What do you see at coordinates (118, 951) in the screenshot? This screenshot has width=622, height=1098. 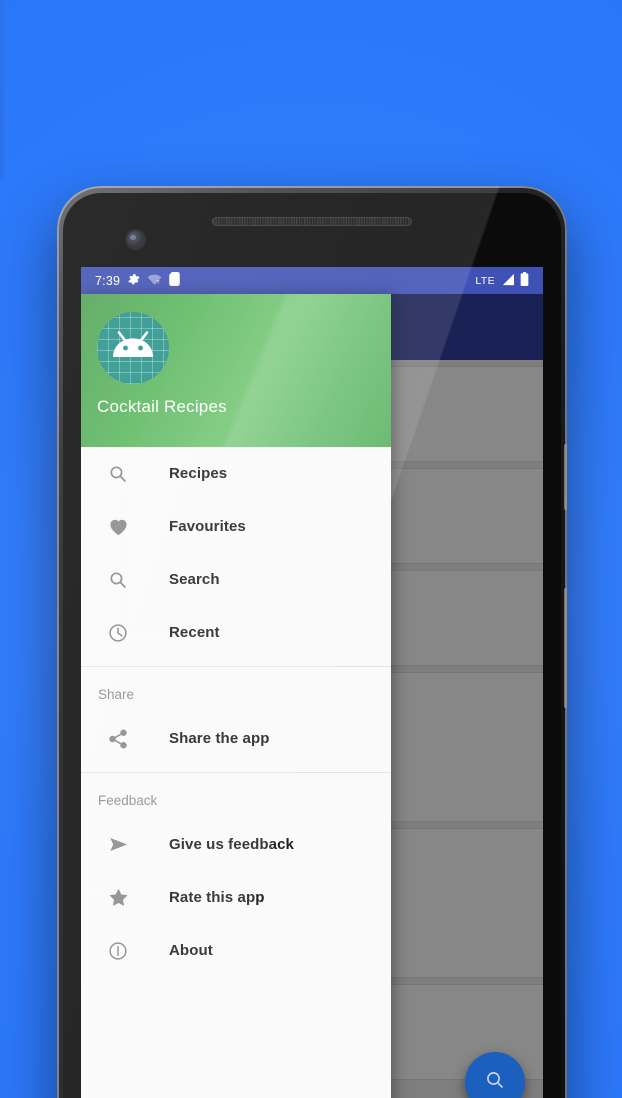 I see `info-circle-icon` at bounding box center [118, 951].